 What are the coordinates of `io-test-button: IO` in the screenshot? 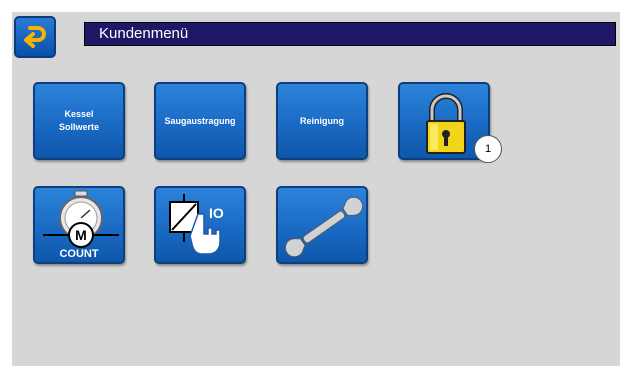 It's located at (200, 225).